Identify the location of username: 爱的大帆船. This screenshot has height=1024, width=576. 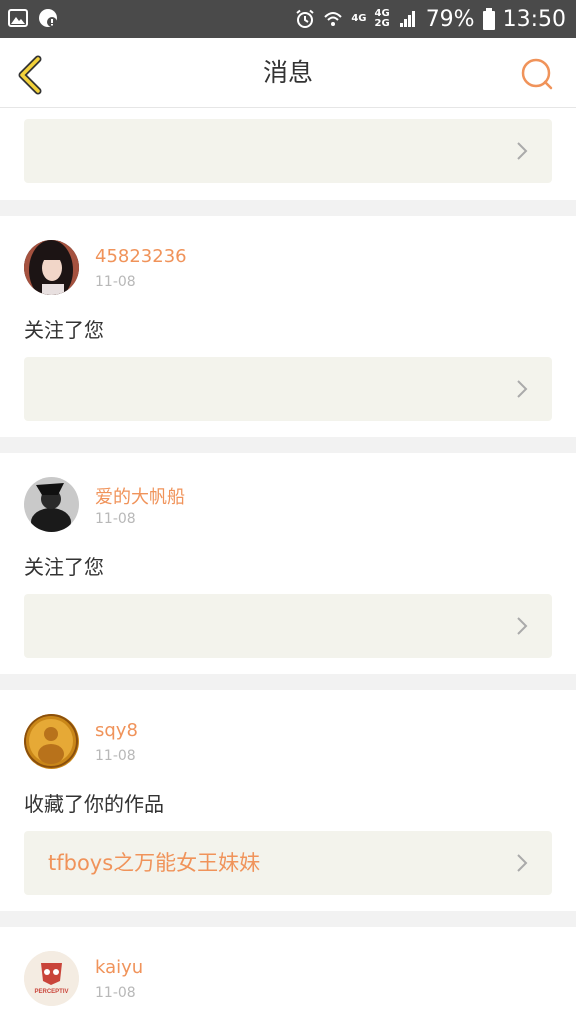
(140, 496).